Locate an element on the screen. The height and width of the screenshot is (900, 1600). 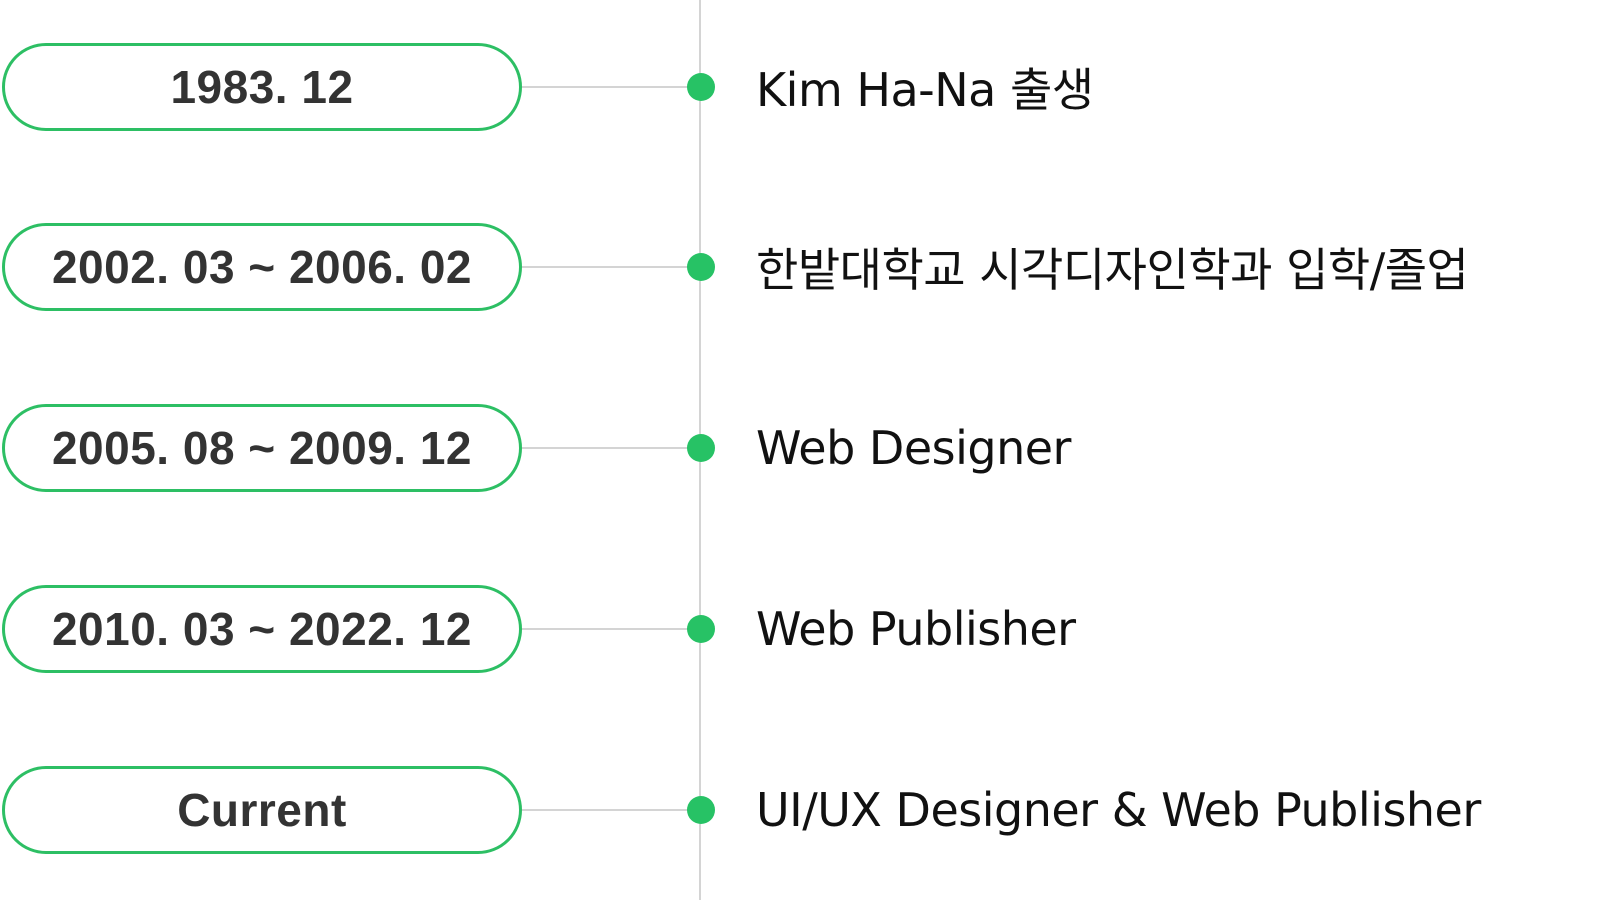
timeline-item: 2005. 08 ~ 2009. 12 Web Designer is located at coordinates (800, 452).